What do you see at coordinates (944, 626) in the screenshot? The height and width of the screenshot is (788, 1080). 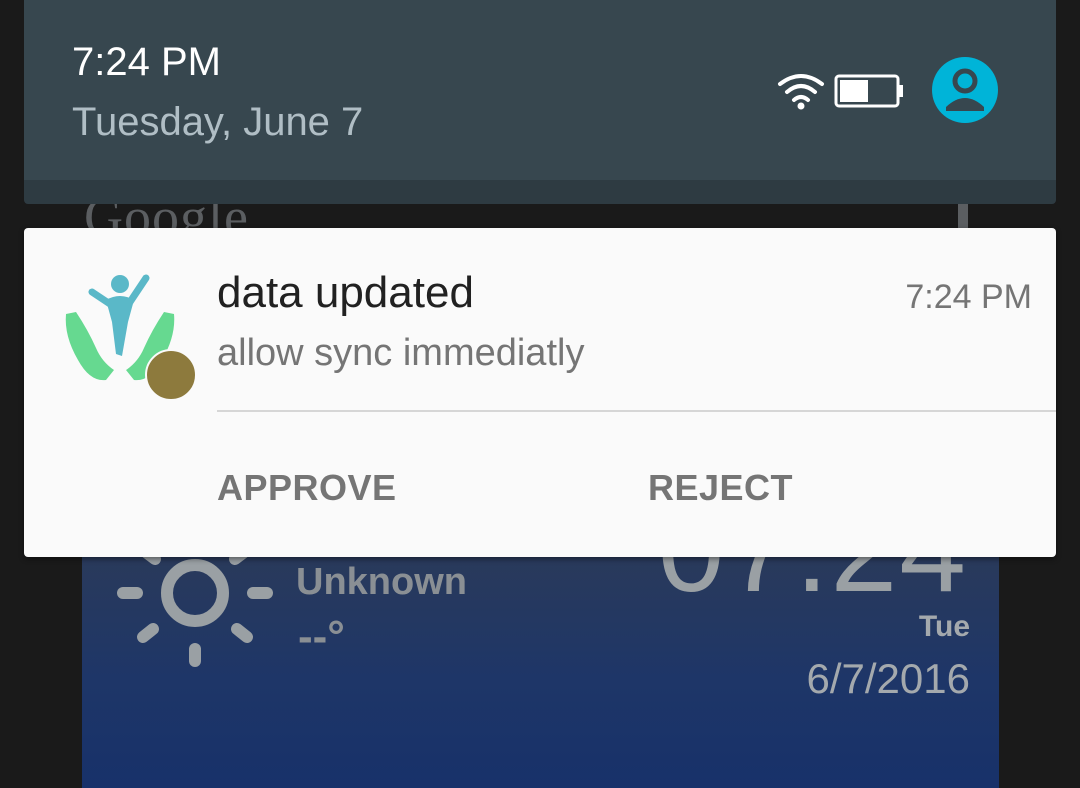 I see `clock-widget-day: Tue` at bounding box center [944, 626].